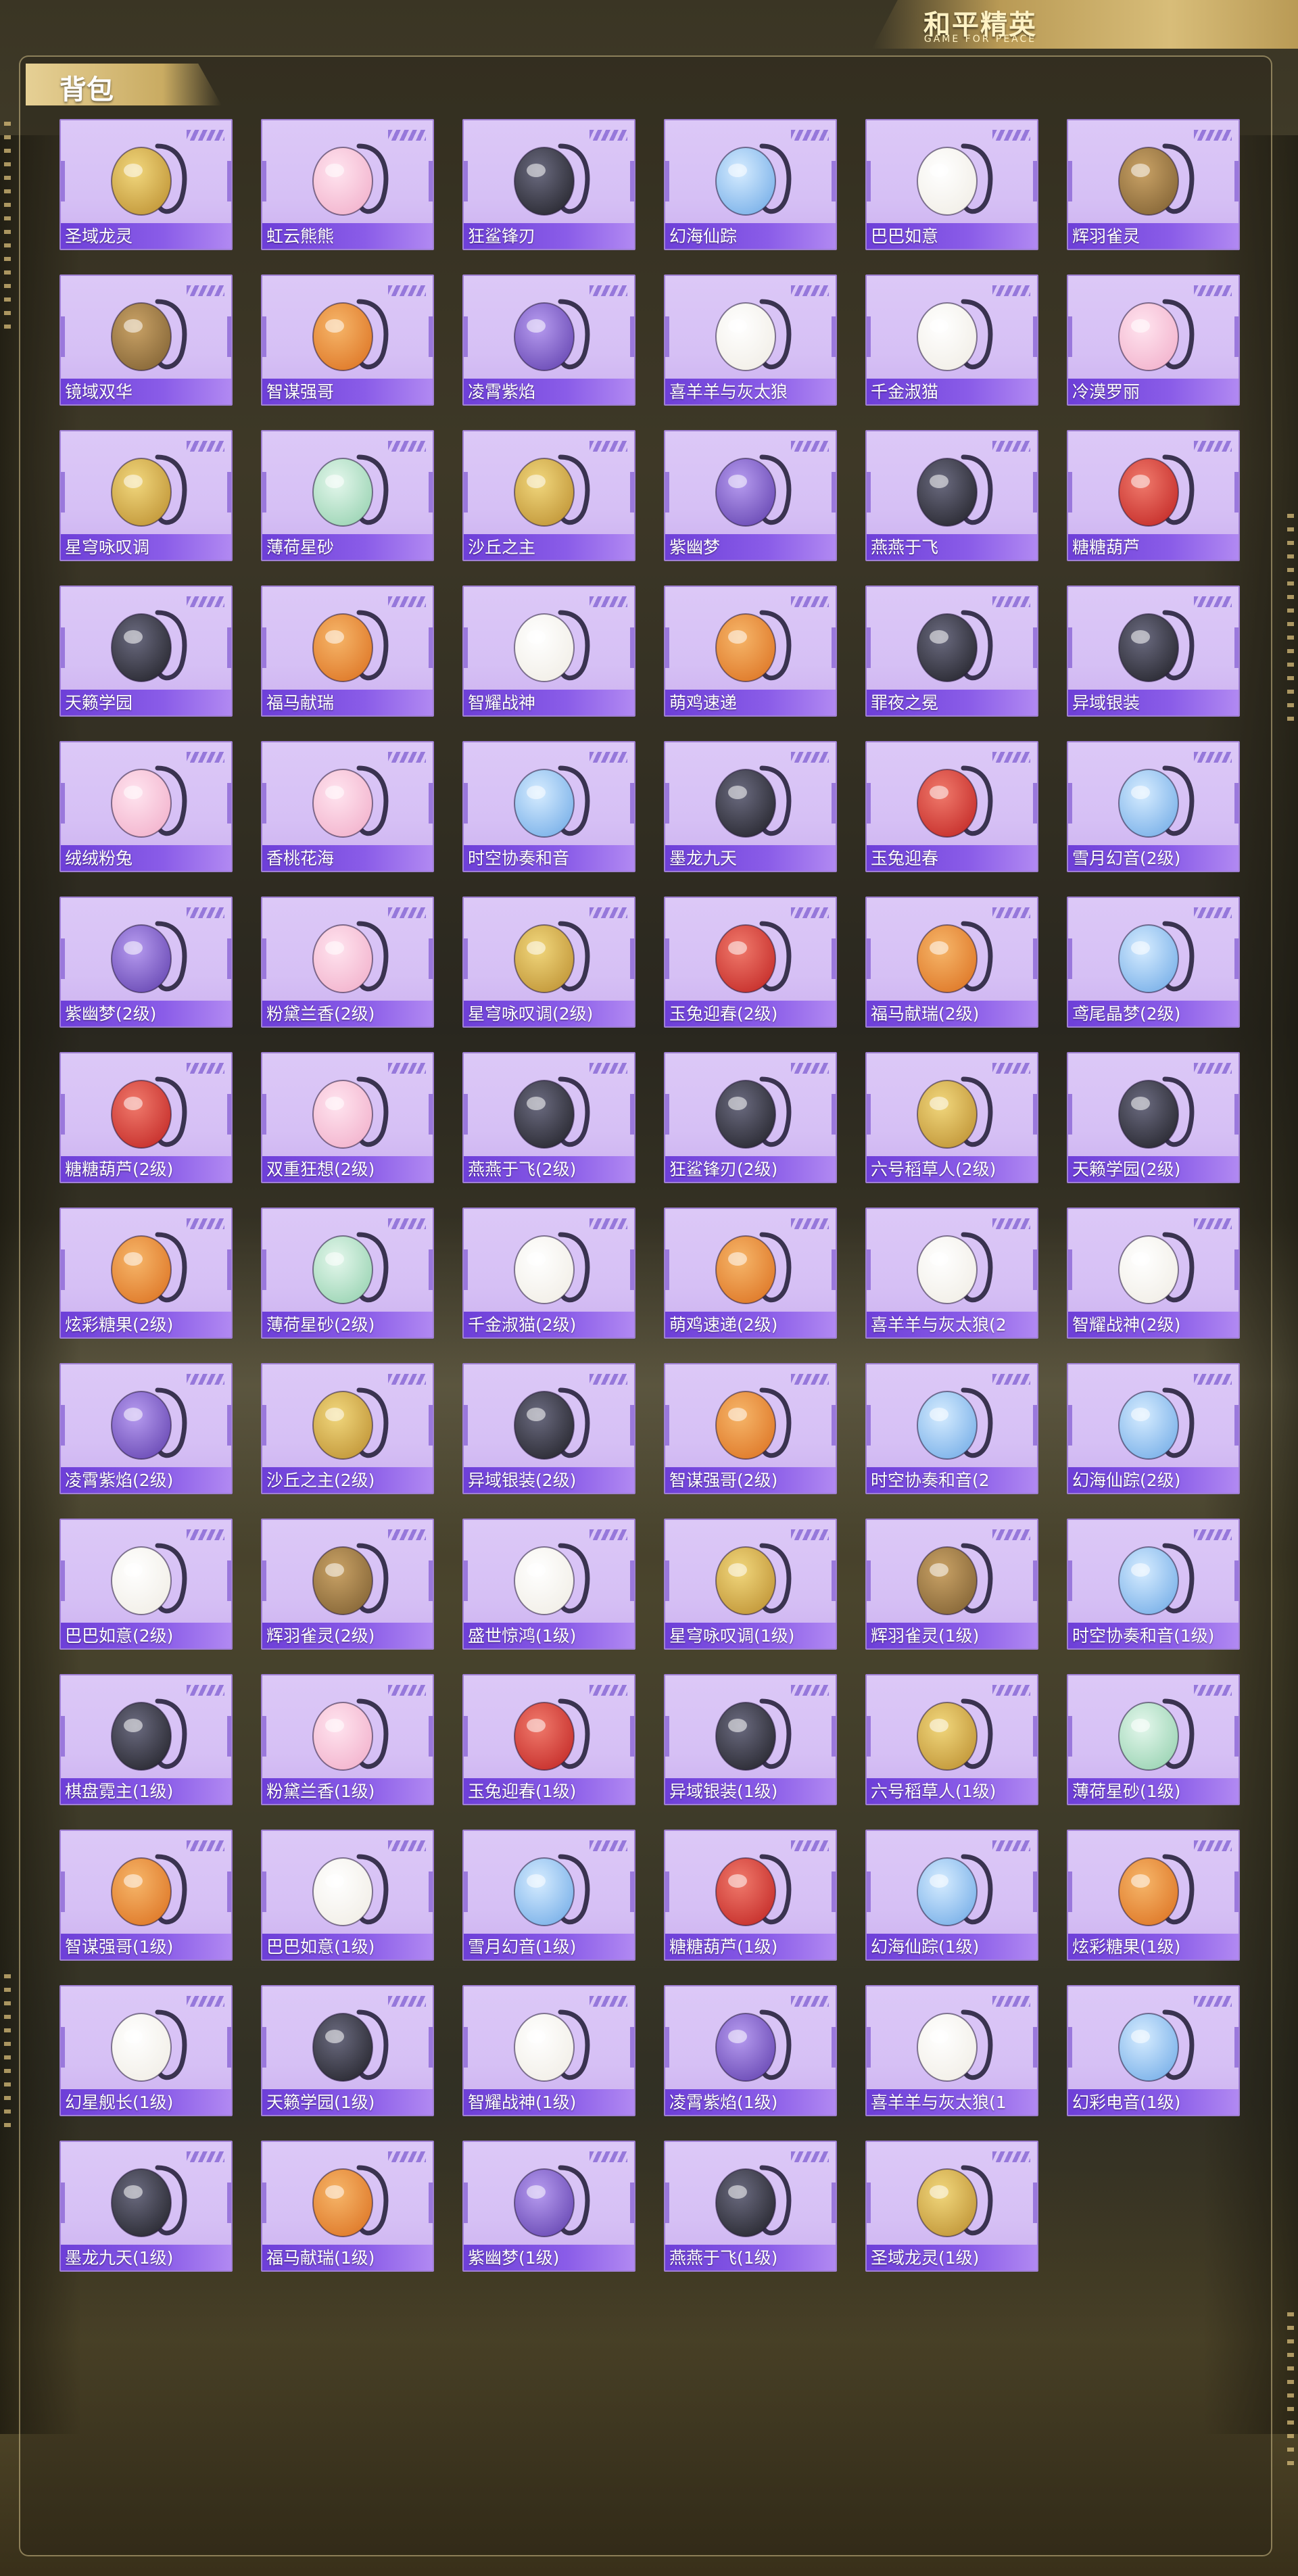  I want to click on backpack-item-card: 天籁学园(1级), so click(347, 2050).